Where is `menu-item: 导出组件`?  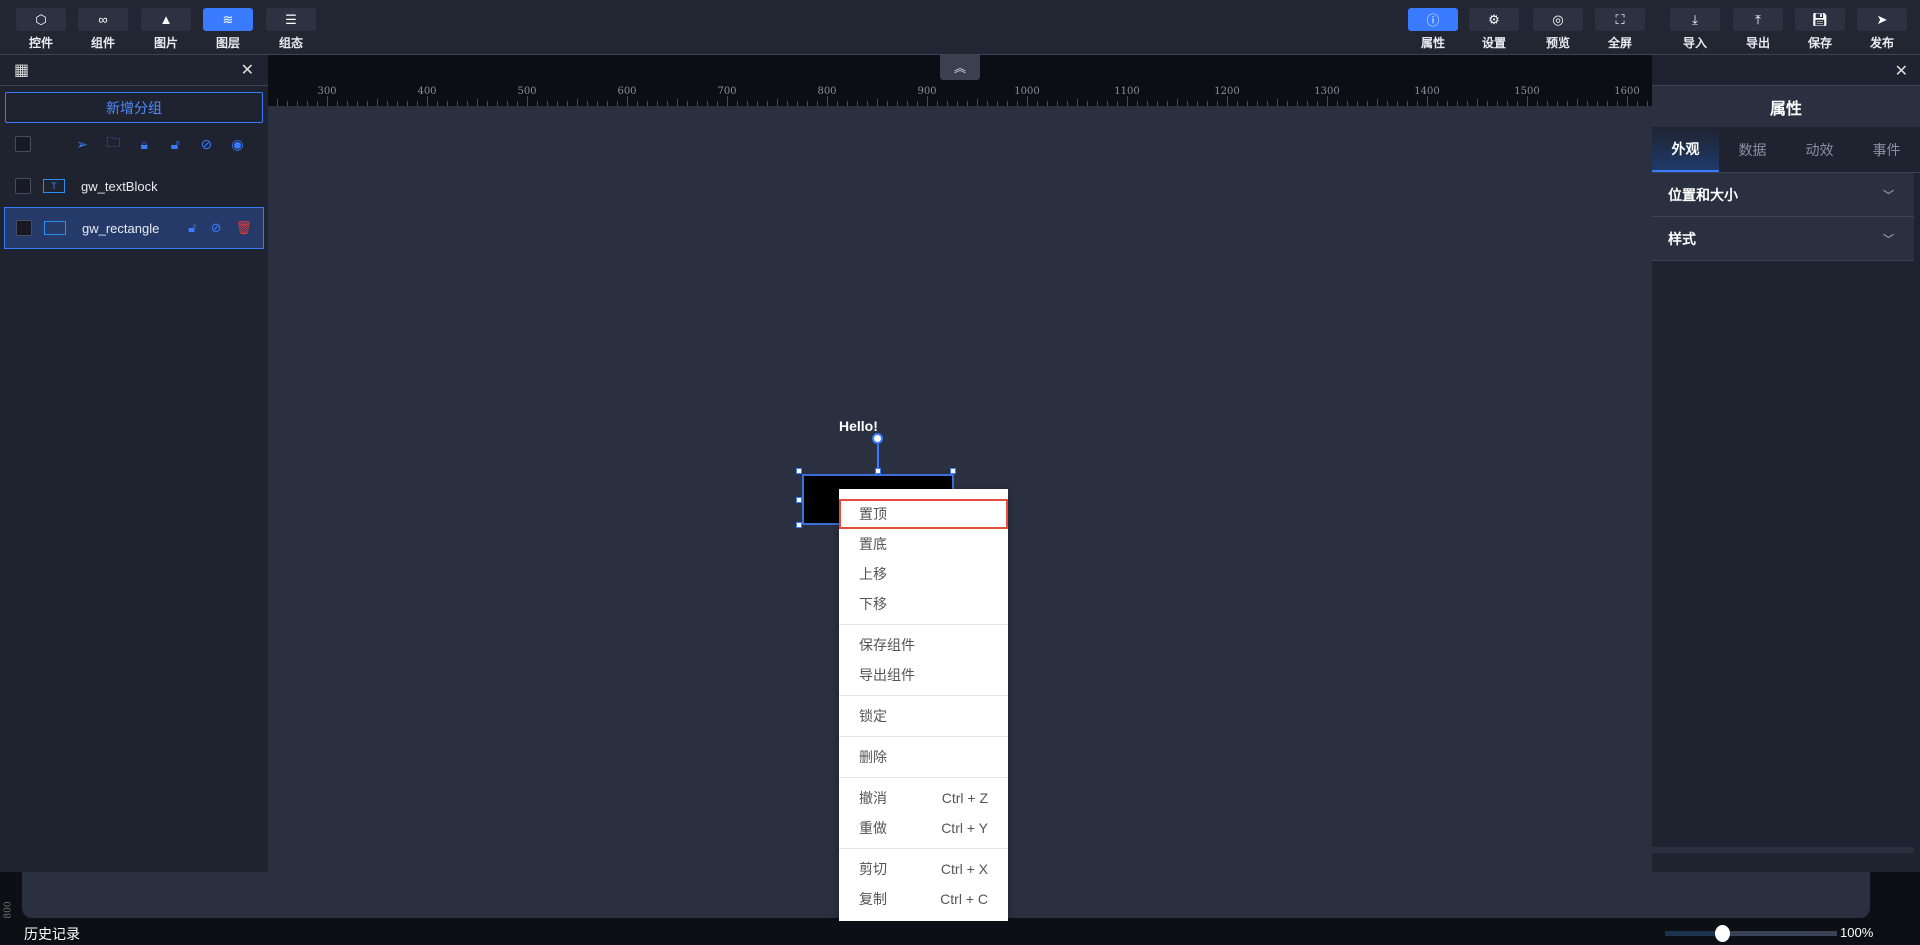 menu-item: 导出组件 is located at coordinates (923, 675).